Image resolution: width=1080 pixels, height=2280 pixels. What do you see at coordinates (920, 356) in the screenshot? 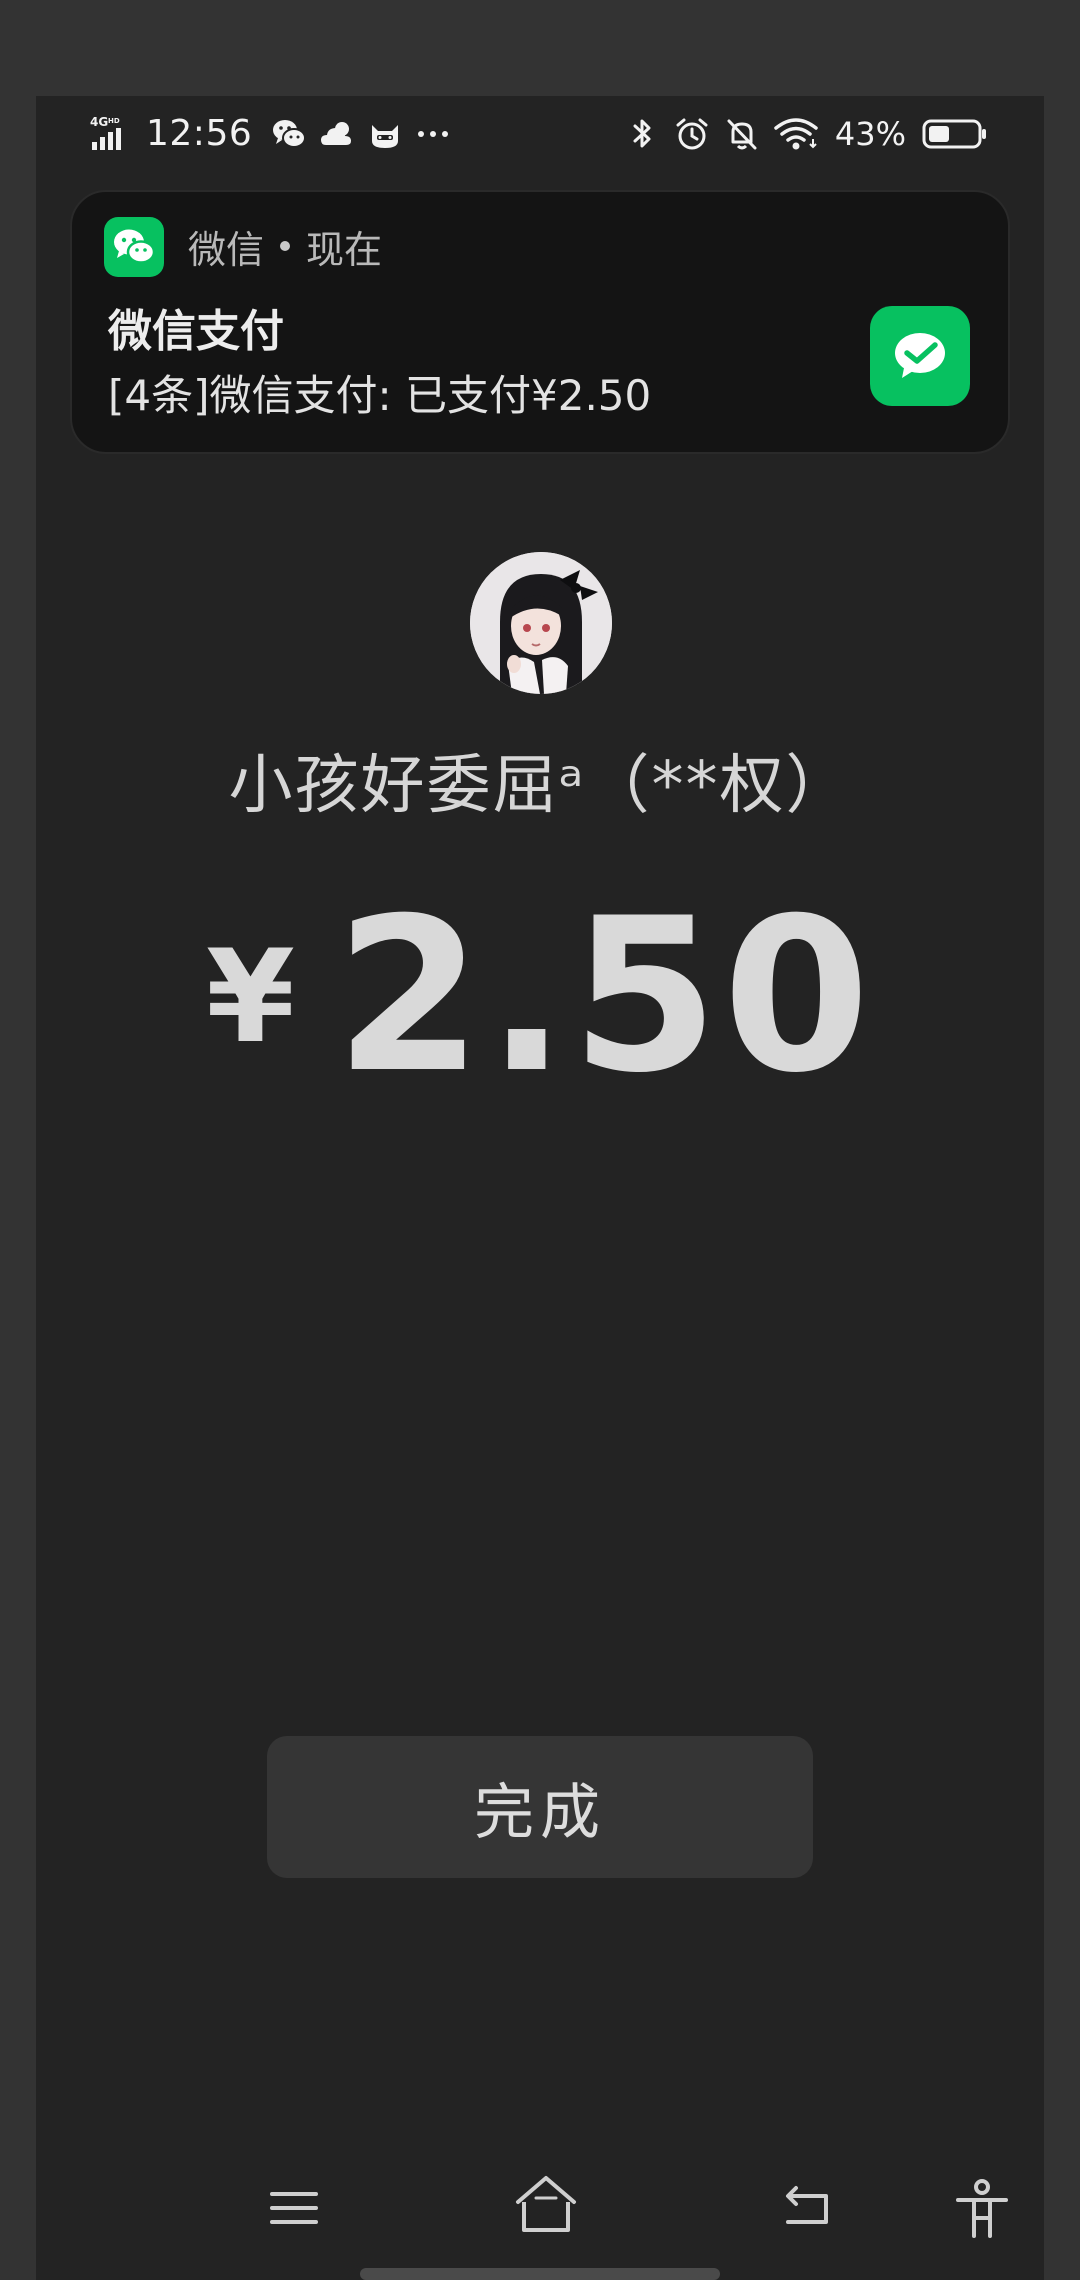
I see `wechat-pay-icon` at bounding box center [920, 356].